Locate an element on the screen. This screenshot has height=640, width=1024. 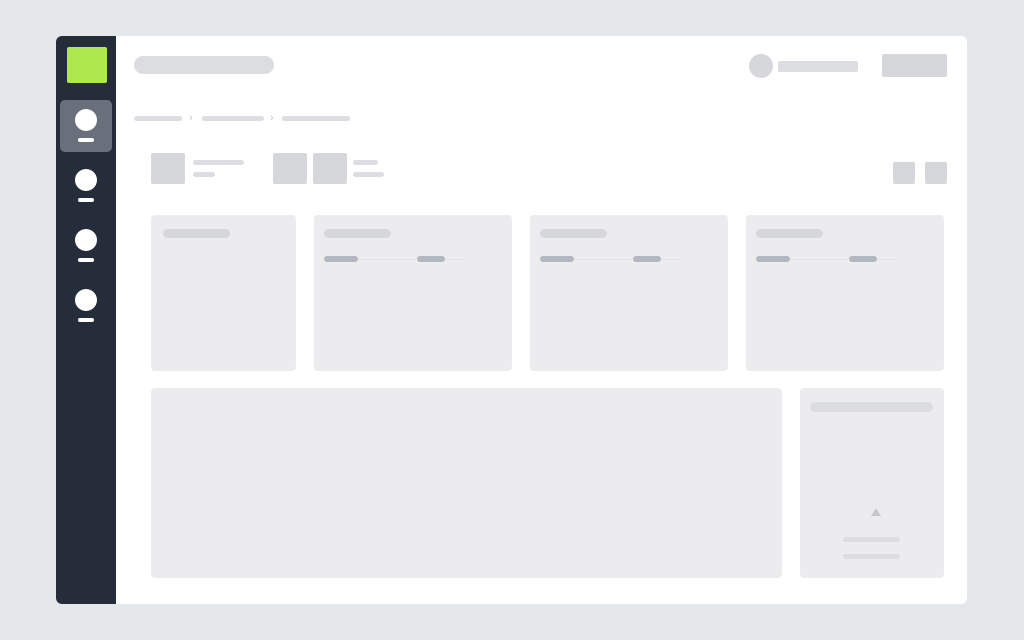
avatar is located at coordinates (761, 66).